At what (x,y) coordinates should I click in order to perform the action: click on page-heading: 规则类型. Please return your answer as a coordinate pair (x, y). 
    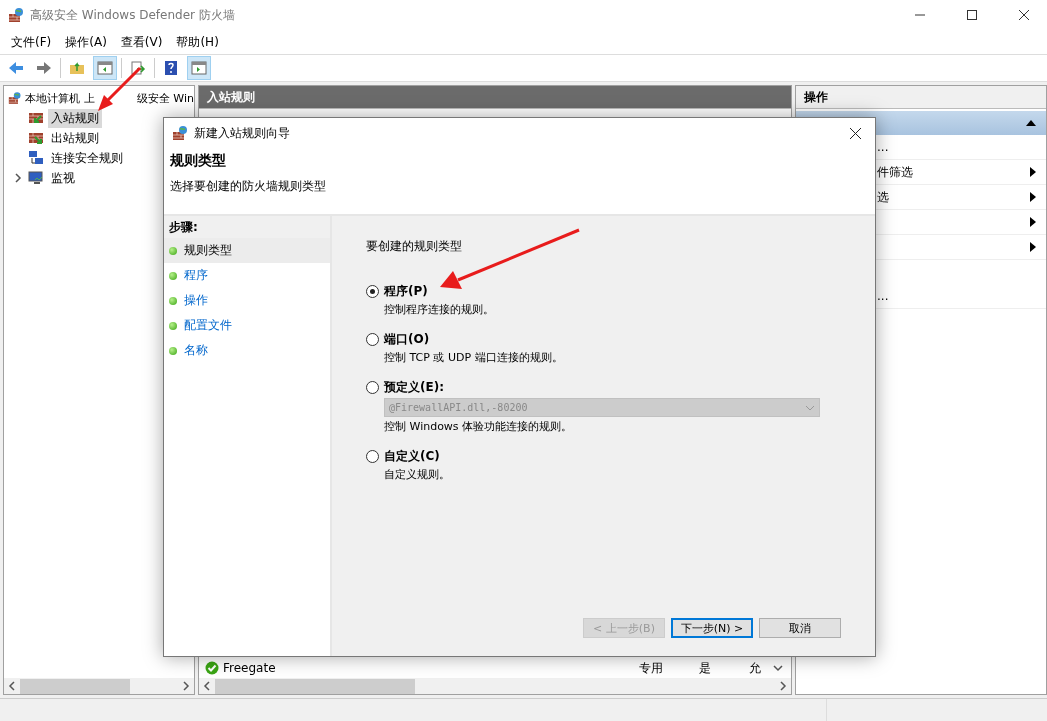
    Looking at the image, I should click on (198, 161).